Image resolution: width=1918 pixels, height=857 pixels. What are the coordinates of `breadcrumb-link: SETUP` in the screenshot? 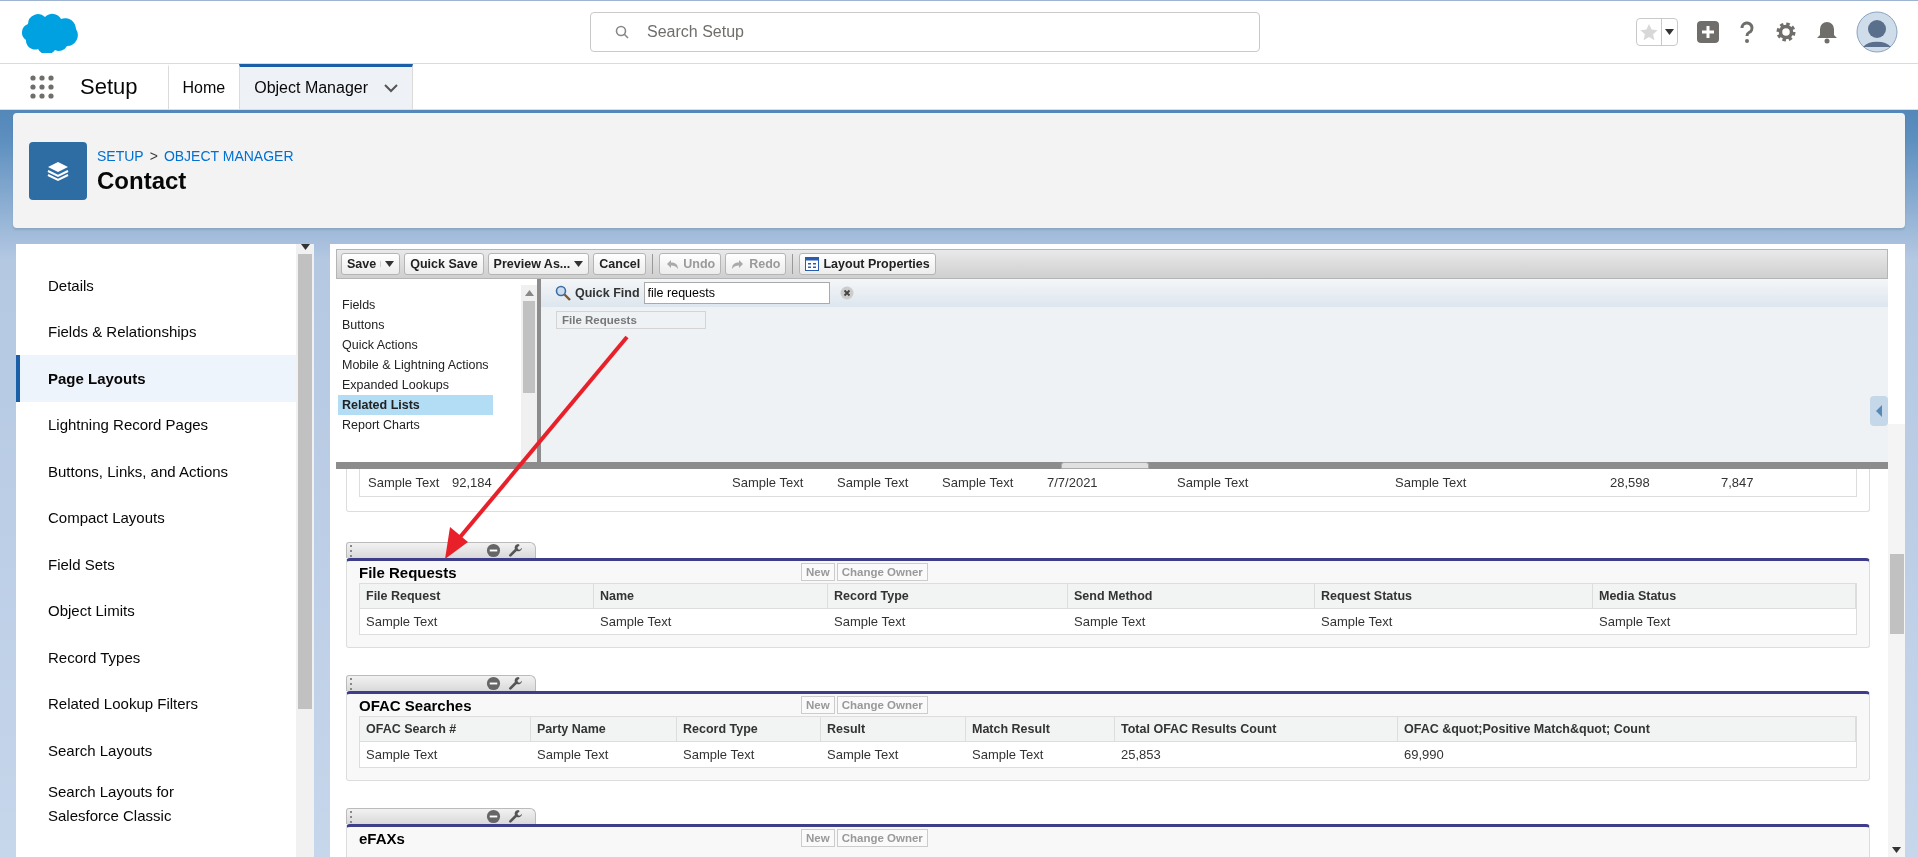 It's located at (120, 155).